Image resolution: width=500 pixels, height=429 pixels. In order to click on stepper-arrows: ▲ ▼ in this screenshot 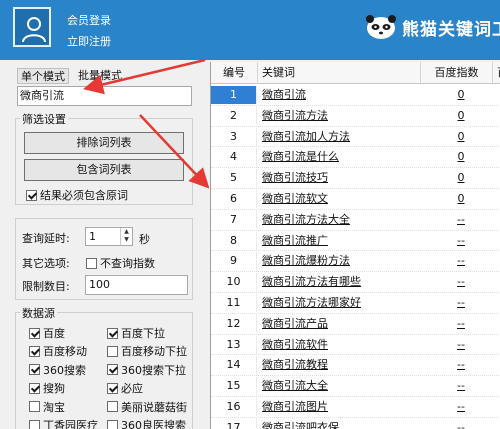, I will do `click(126, 236)`.